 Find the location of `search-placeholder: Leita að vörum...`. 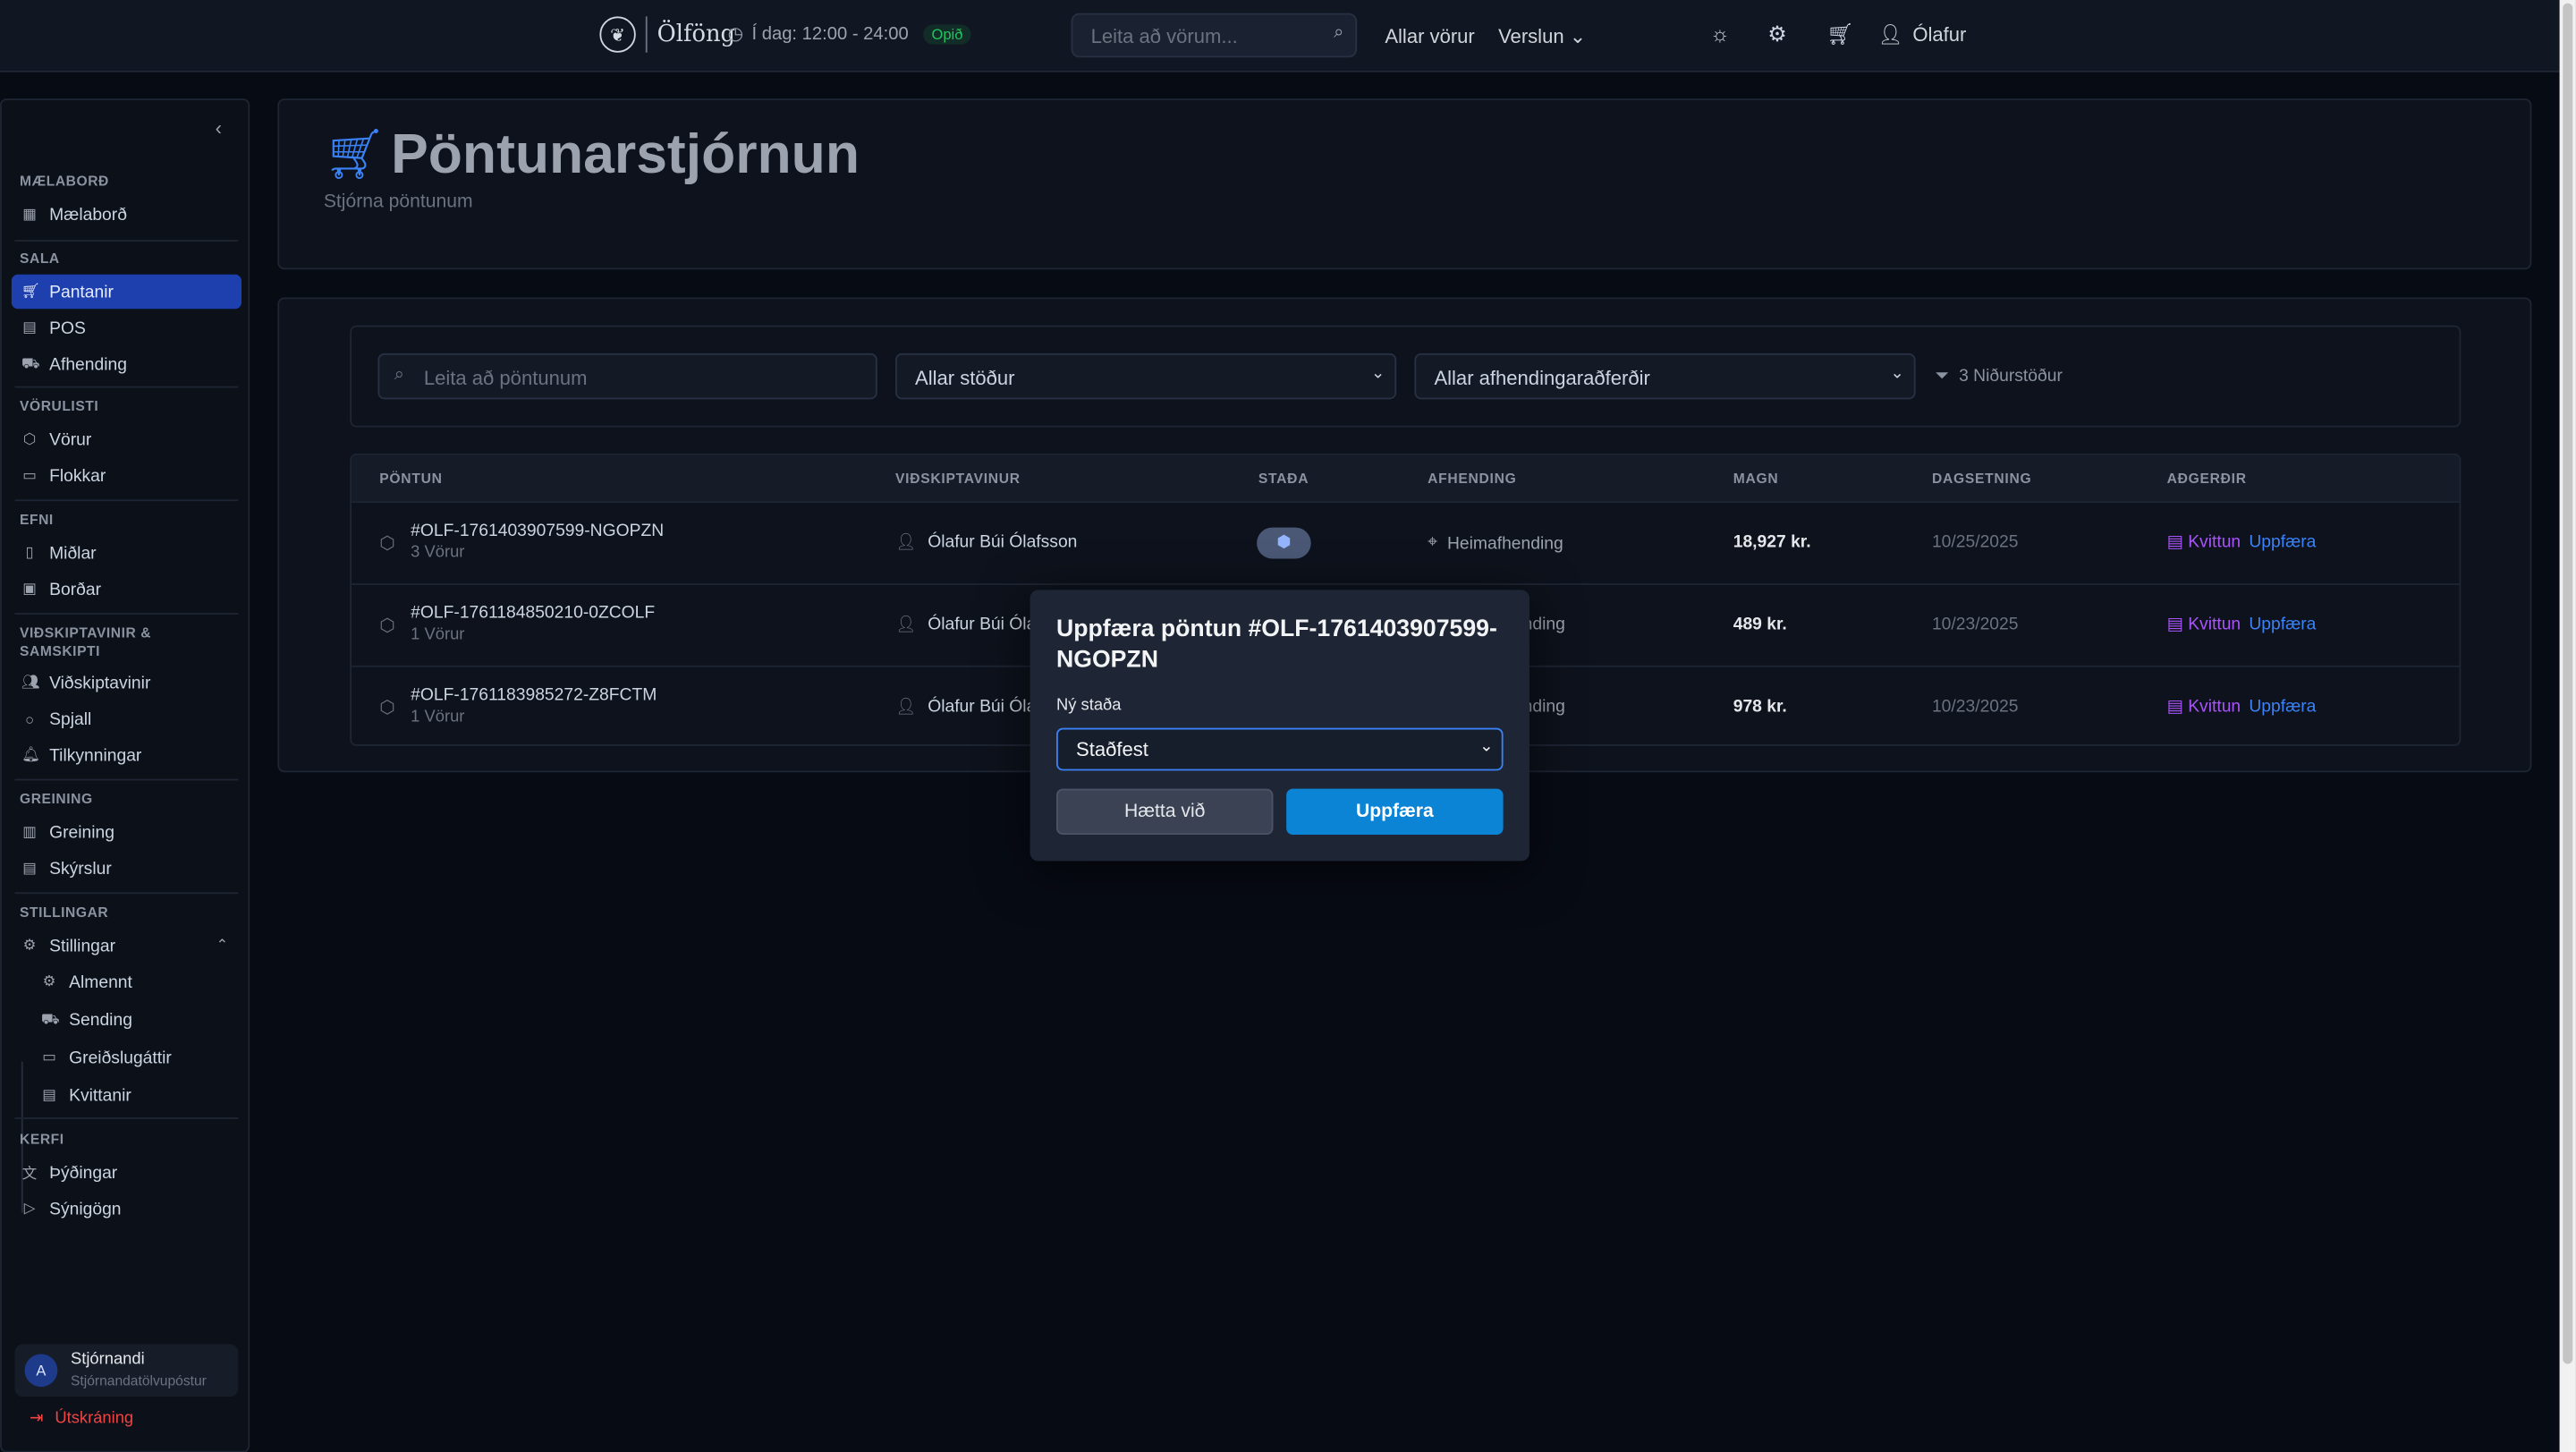

search-placeholder: Leita að vörum... is located at coordinates (1164, 36).